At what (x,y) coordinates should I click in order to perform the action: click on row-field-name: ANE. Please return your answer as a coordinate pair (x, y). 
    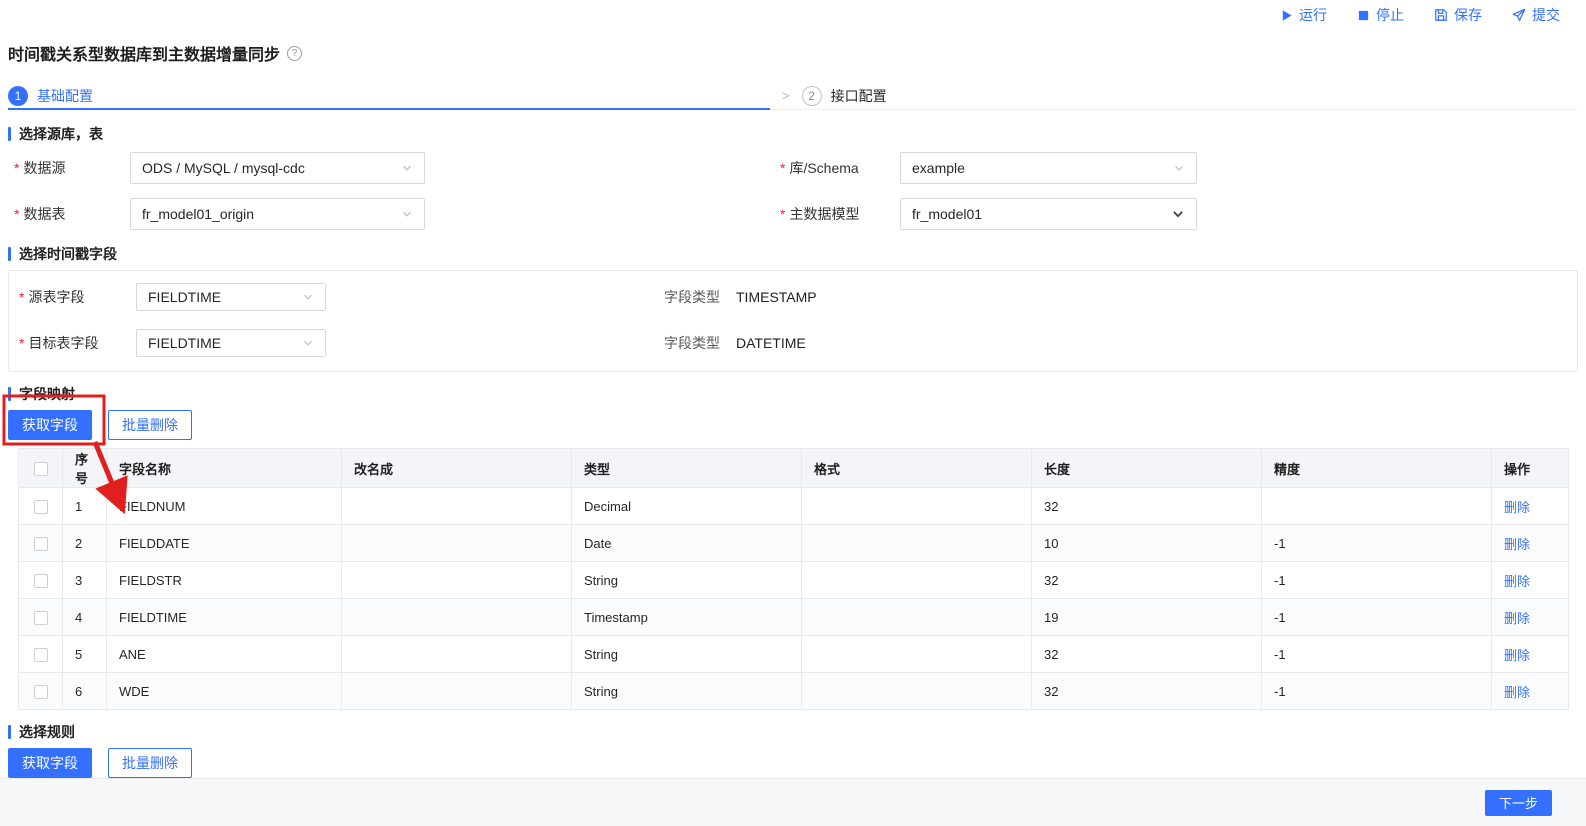
    Looking at the image, I should click on (224, 654).